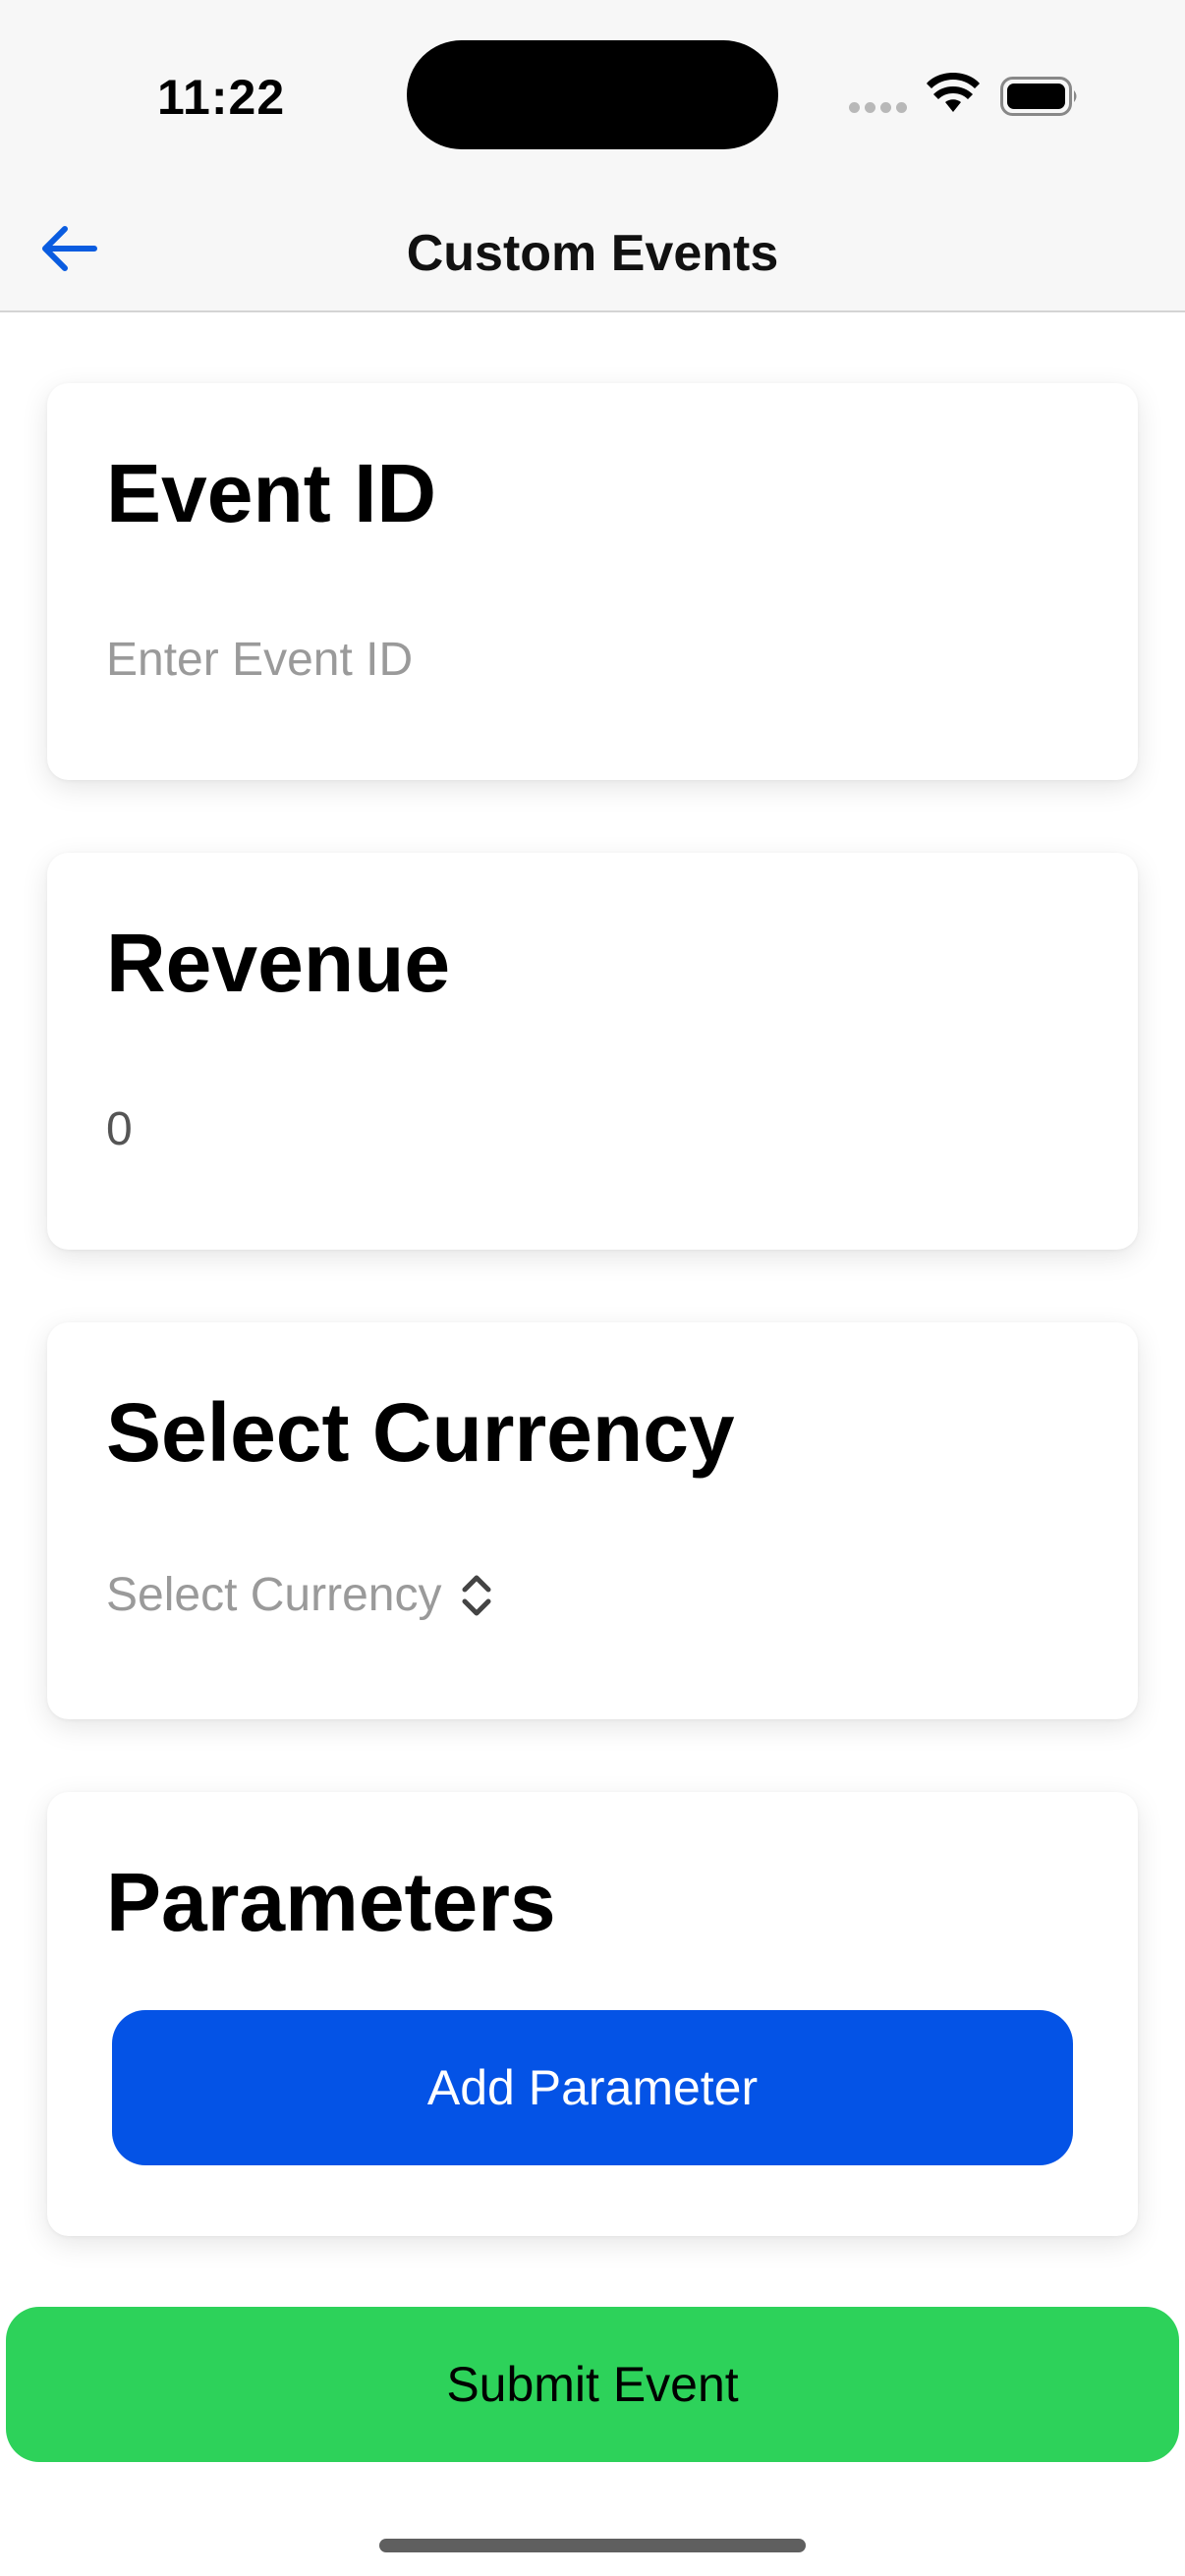  What do you see at coordinates (577, 659) in the screenshot?
I see `event-id-input` at bounding box center [577, 659].